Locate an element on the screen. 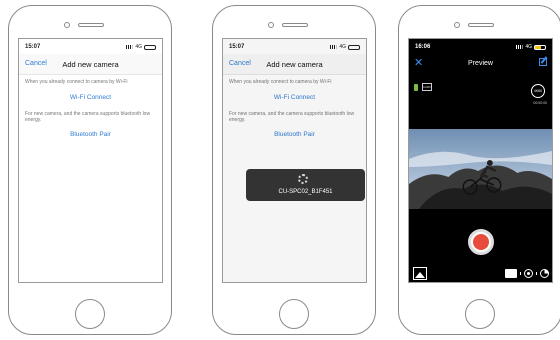 Image resolution: width=560 pixels, height=340 pixels. live-preview-image is located at coordinates (480, 169).